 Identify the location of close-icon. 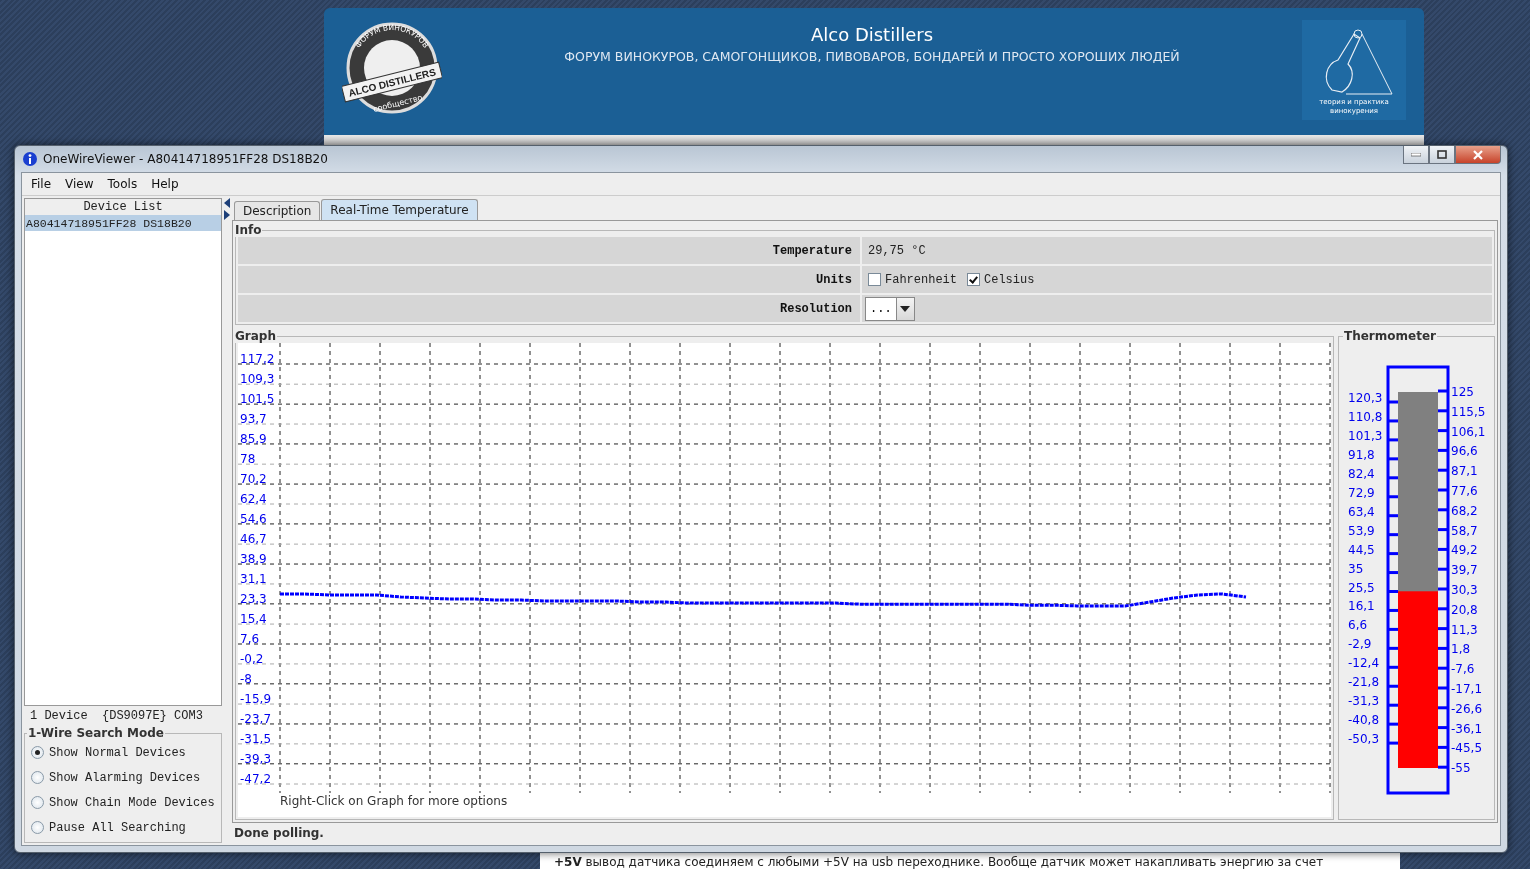
(1478, 154).